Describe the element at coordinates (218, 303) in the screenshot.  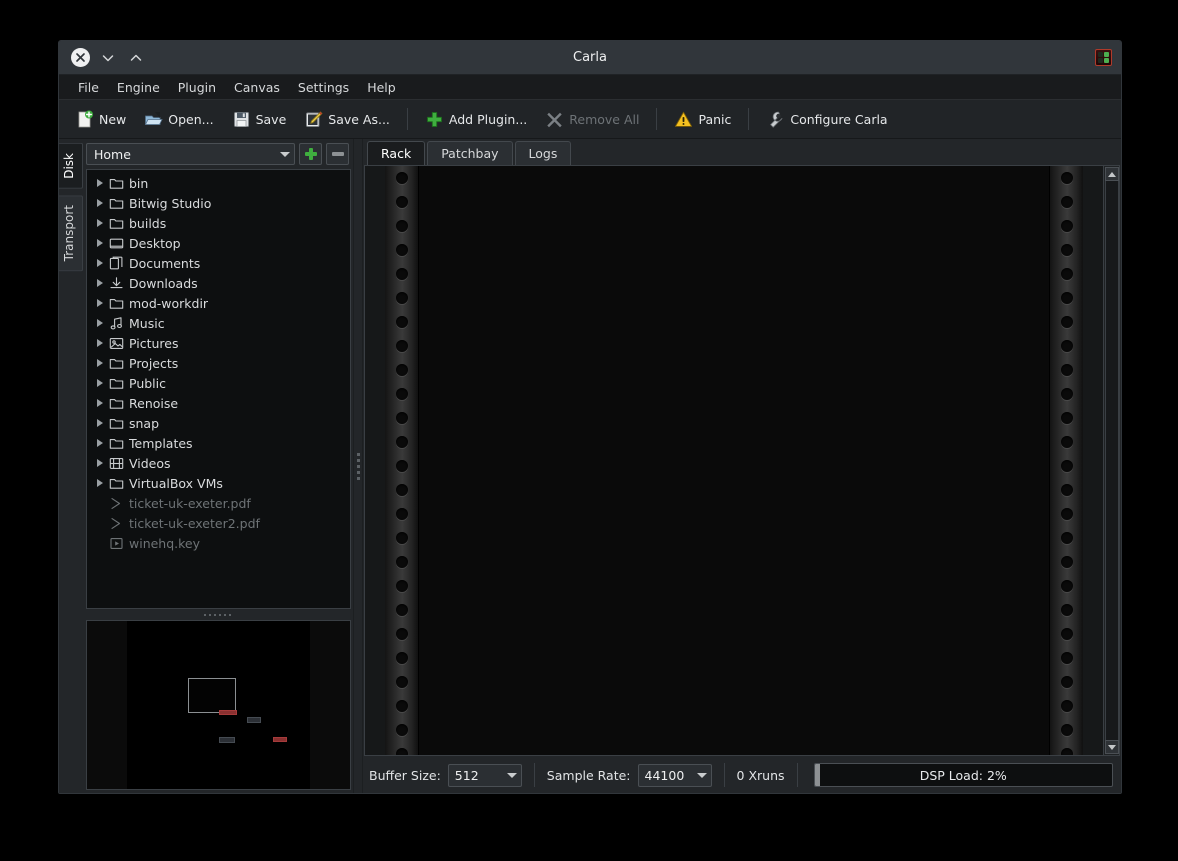
I see `file-tree-row: mod-workdir` at that location.